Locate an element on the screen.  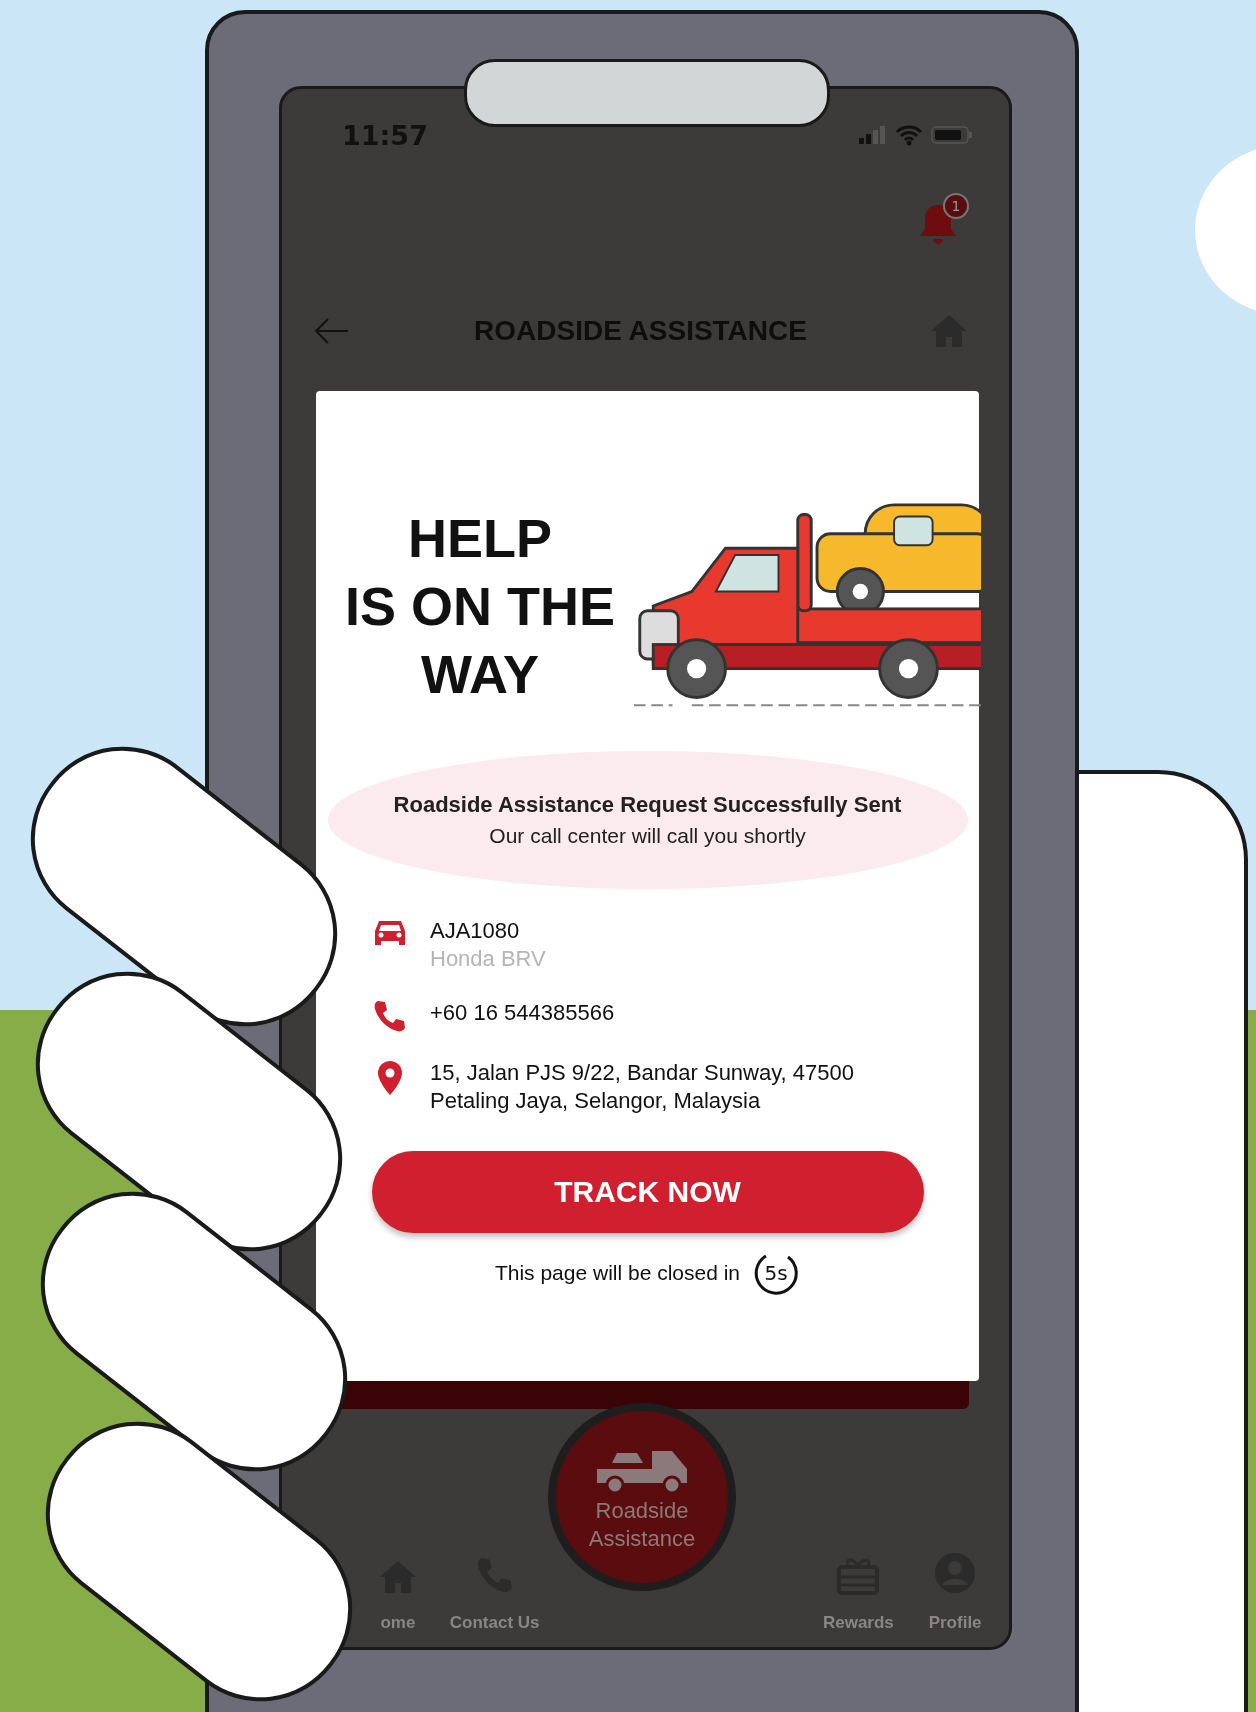
roadside-assistance-button: Roadside Assistance is located at coordinates (642, 1497).